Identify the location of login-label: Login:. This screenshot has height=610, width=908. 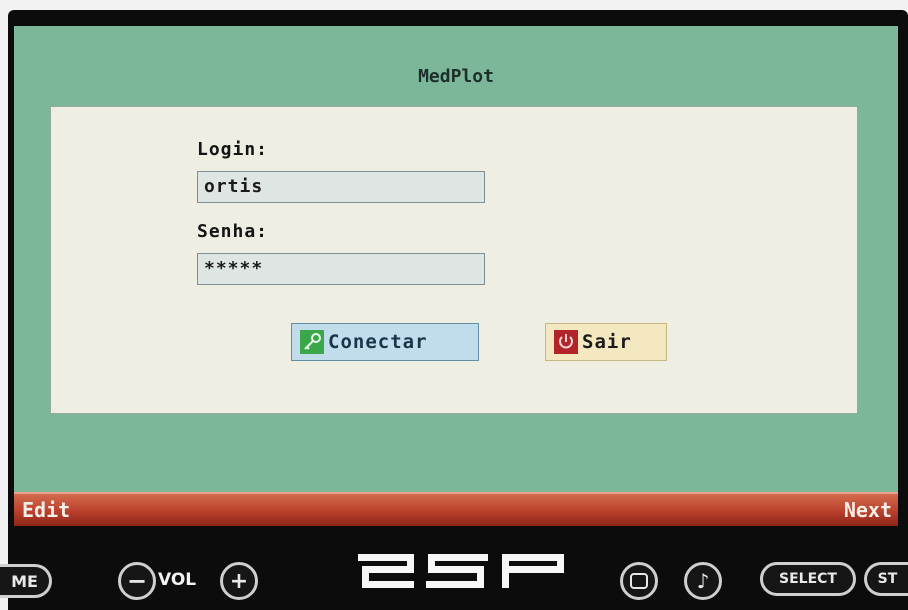
(233, 149).